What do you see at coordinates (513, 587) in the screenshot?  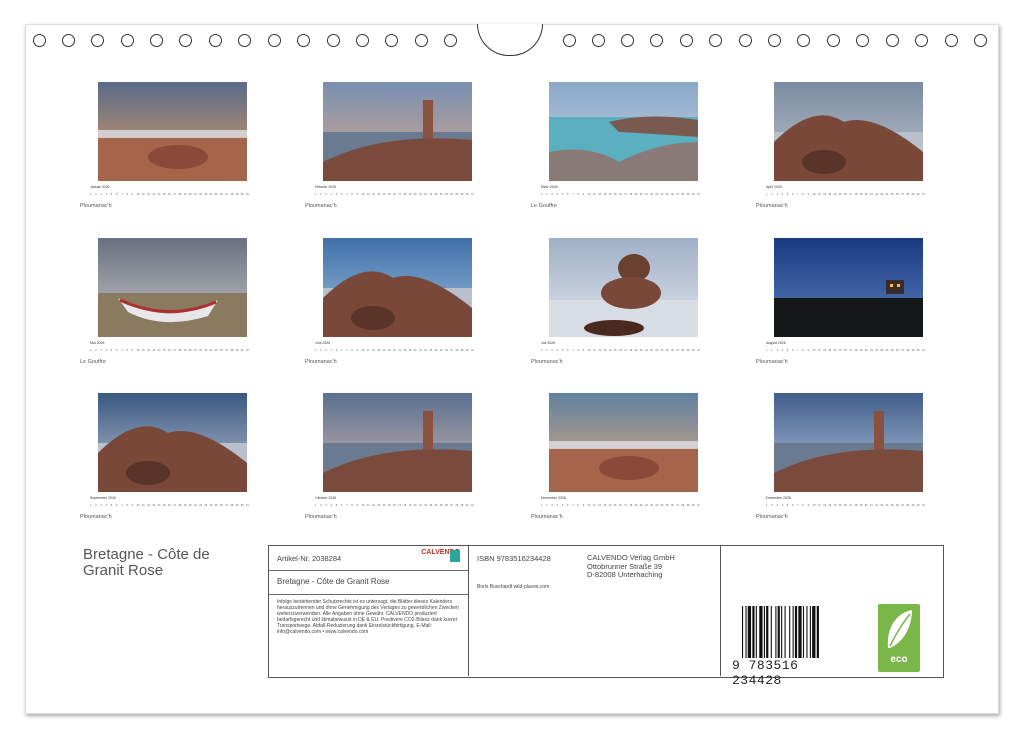 I see `author: Boris Buschardt wild-places.com` at bounding box center [513, 587].